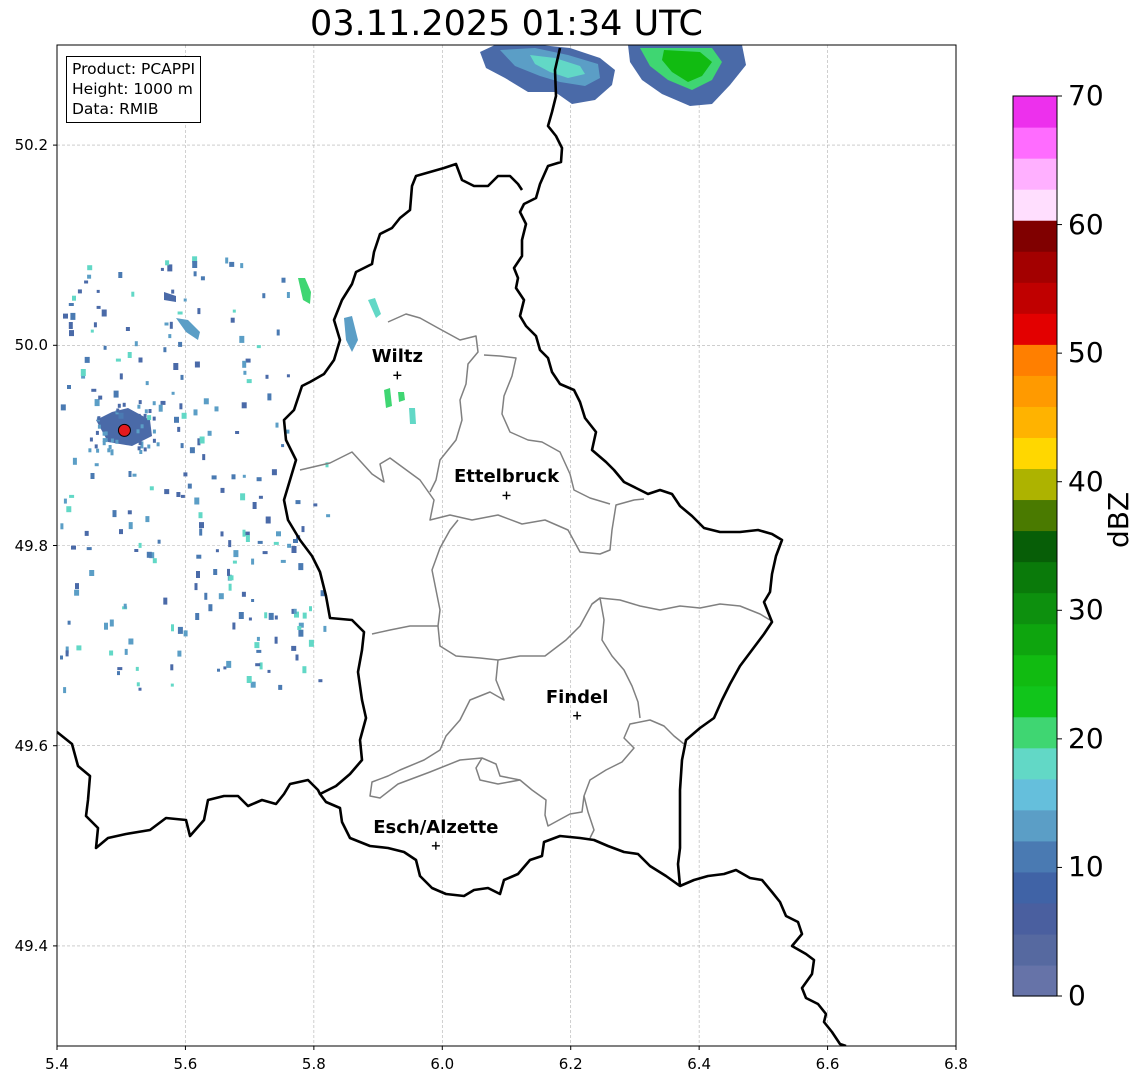 The width and height of the screenshot is (1145, 1084). What do you see at coordinates (1086, 481) in the screenshot?
I see `colorbar-tick-label: 40` at bounding box center [1086, 481].